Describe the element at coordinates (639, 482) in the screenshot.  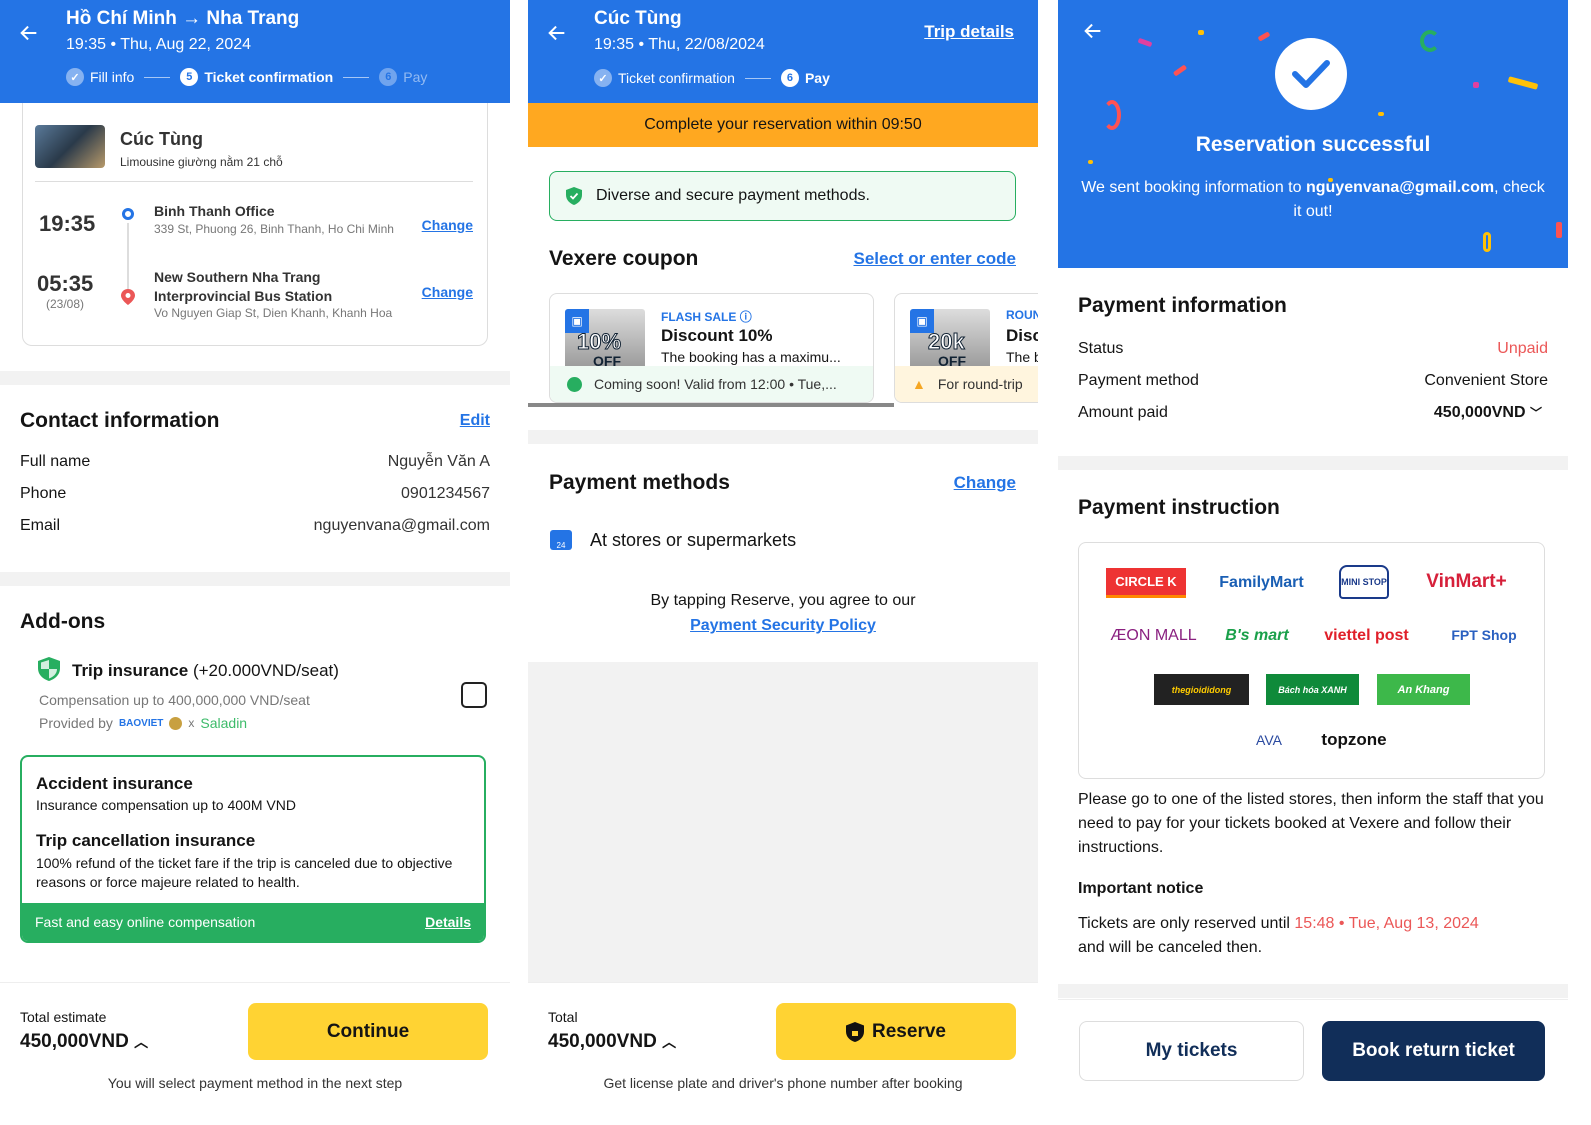
I see `section-title: Payment methods` at that location.